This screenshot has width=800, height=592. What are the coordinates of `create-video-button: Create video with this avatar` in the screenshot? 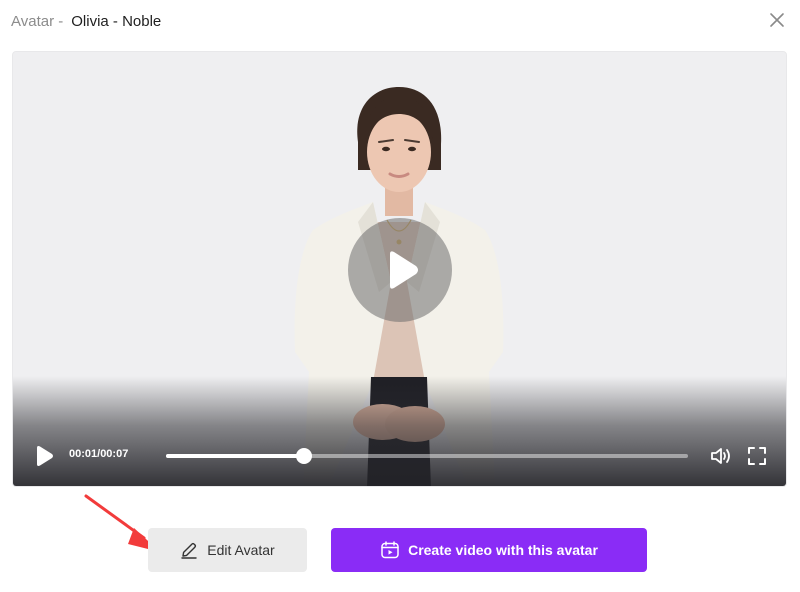 It's located at (489, 550).